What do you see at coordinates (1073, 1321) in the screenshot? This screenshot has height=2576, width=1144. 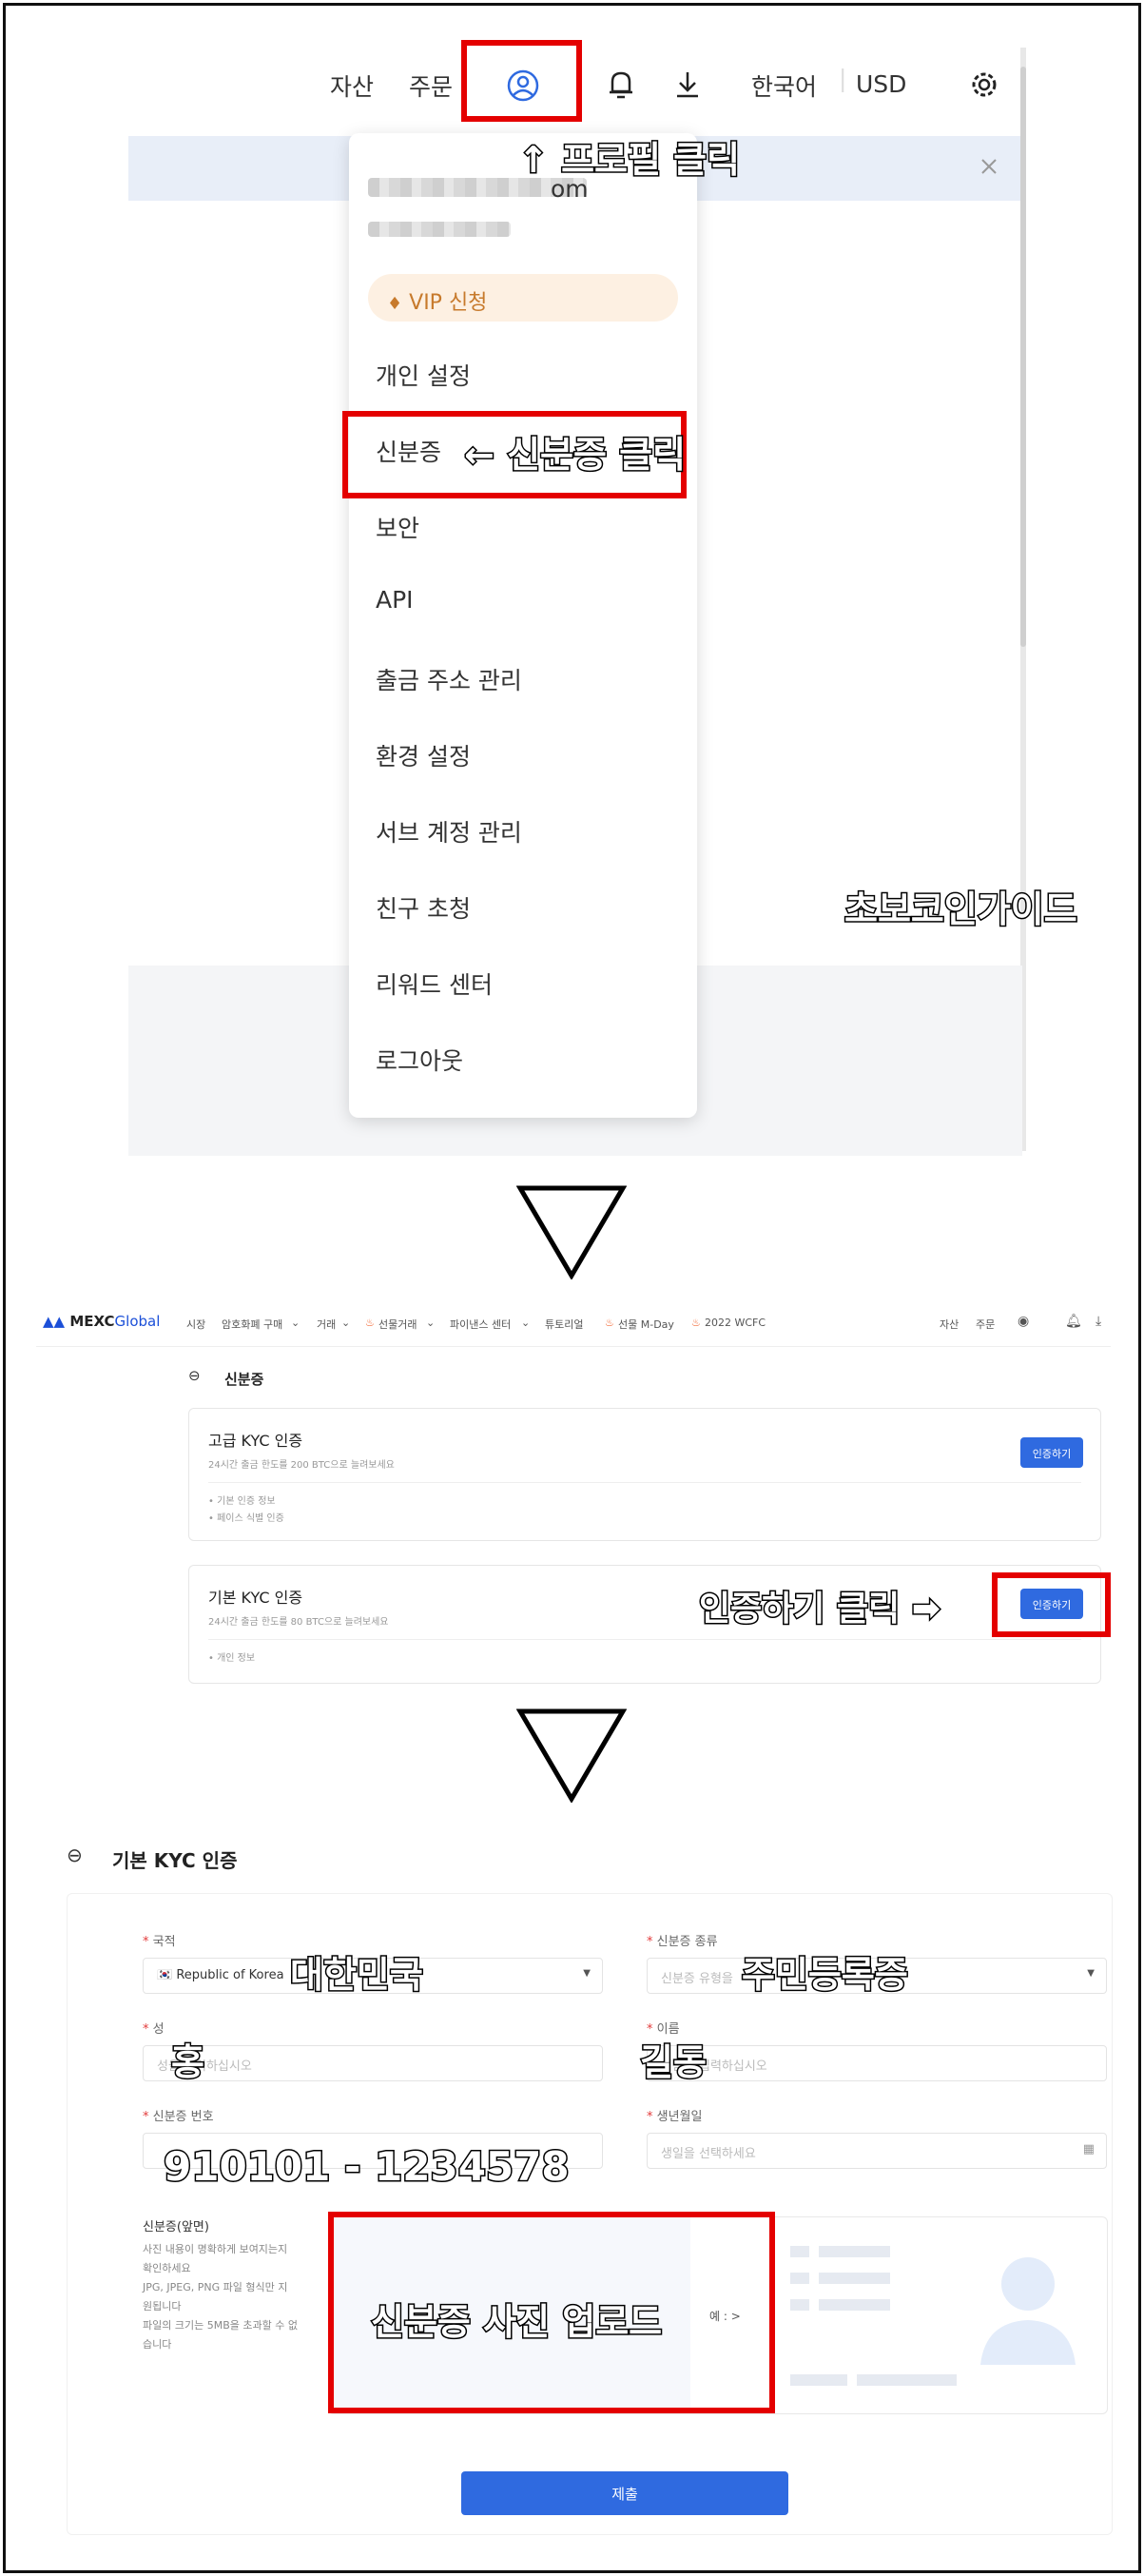 I see `bell-icon-small: 🔔︎` at bounding box center [1073, 1321].